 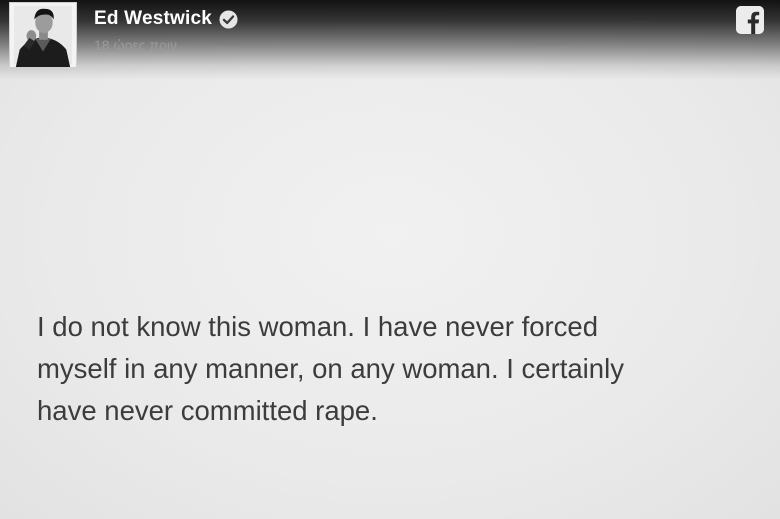 I want to click on verified-badge-icon, so click(x=228, y=19).